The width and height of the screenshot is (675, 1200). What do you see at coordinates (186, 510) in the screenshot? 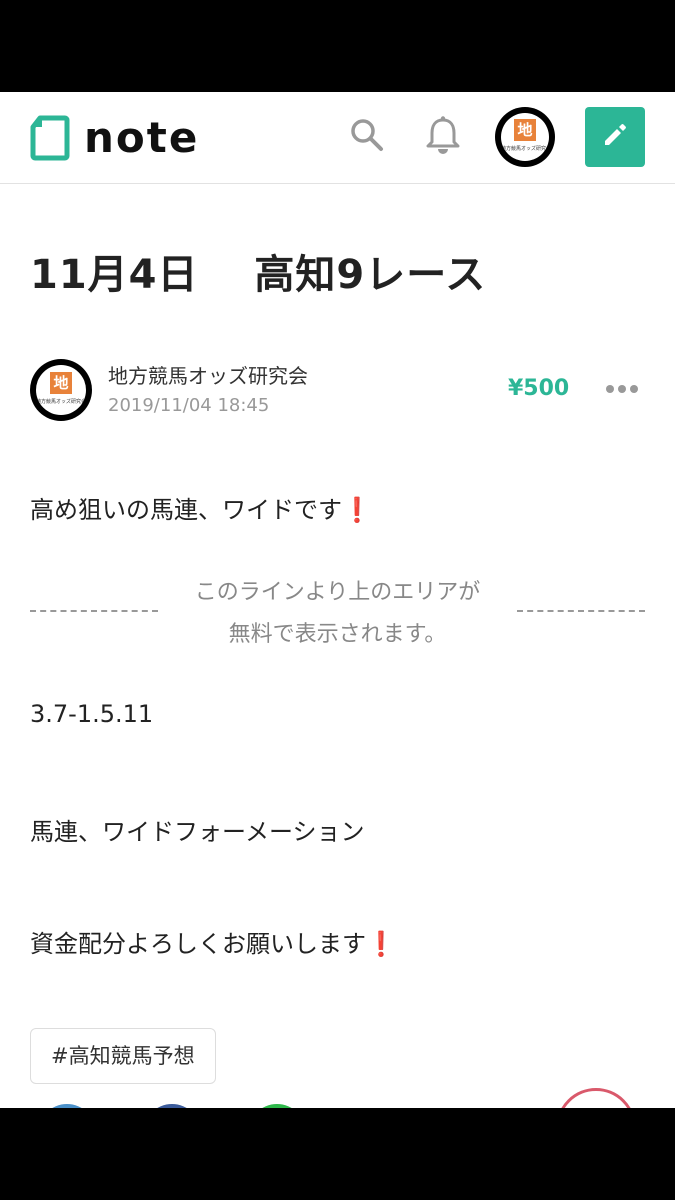
I see `intro-body: 高め狙いの馬連、ワイドです` at bounding box center [186, 510].